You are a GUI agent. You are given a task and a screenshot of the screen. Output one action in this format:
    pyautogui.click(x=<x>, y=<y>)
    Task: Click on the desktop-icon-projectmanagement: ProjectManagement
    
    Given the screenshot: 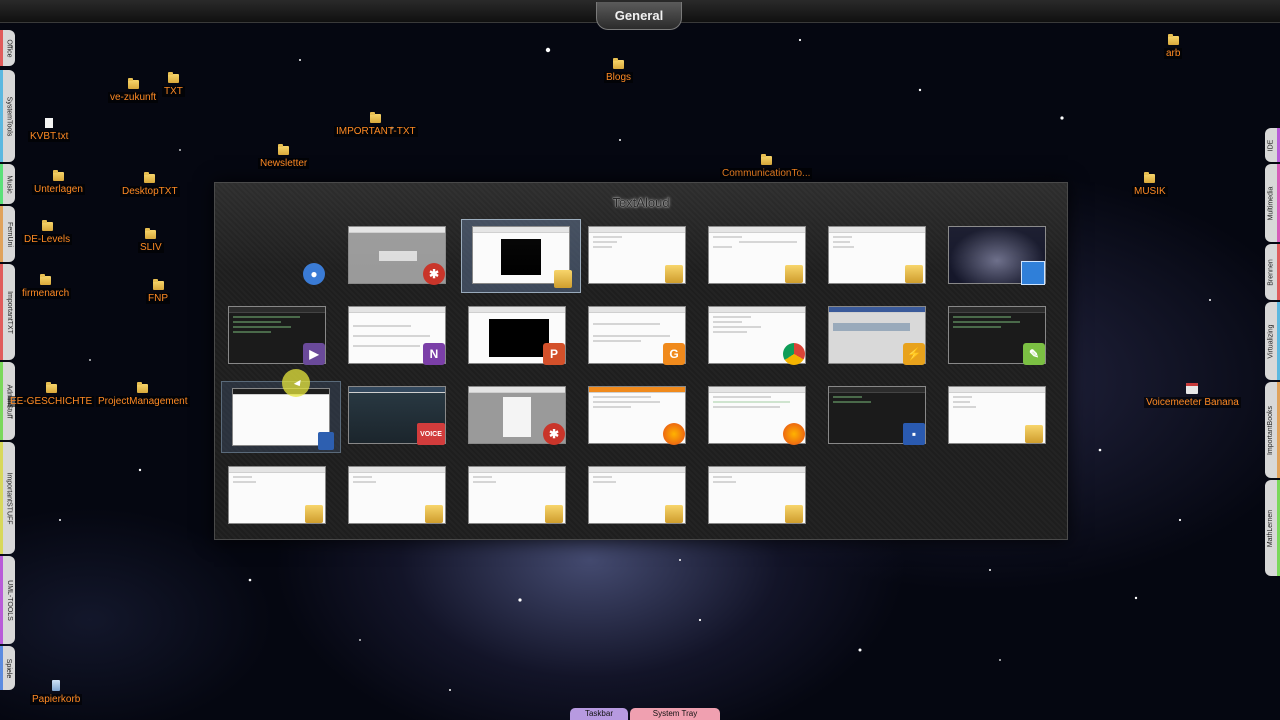 What is the action you would take?
    pyautogui.click(x=143, y=394)
    